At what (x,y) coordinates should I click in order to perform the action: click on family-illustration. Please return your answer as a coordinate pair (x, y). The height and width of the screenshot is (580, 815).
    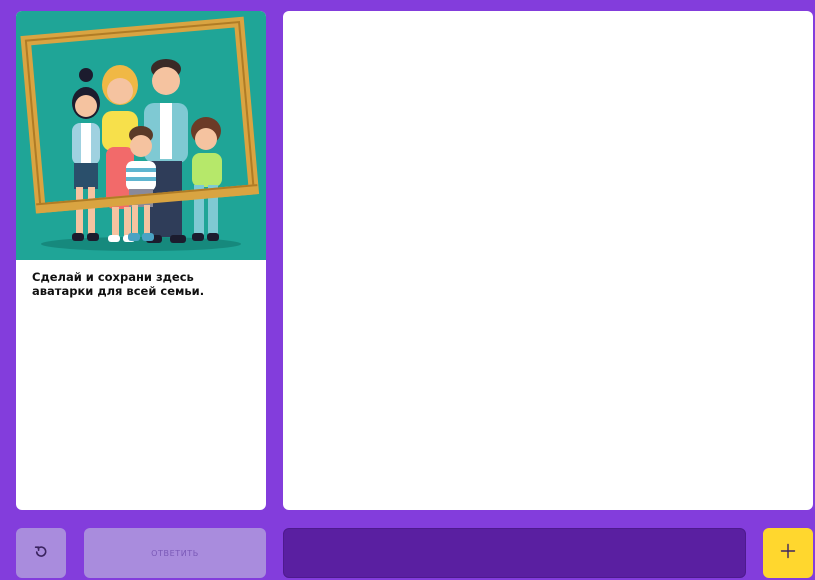
    Looking at the image, I should click on (141, 135).